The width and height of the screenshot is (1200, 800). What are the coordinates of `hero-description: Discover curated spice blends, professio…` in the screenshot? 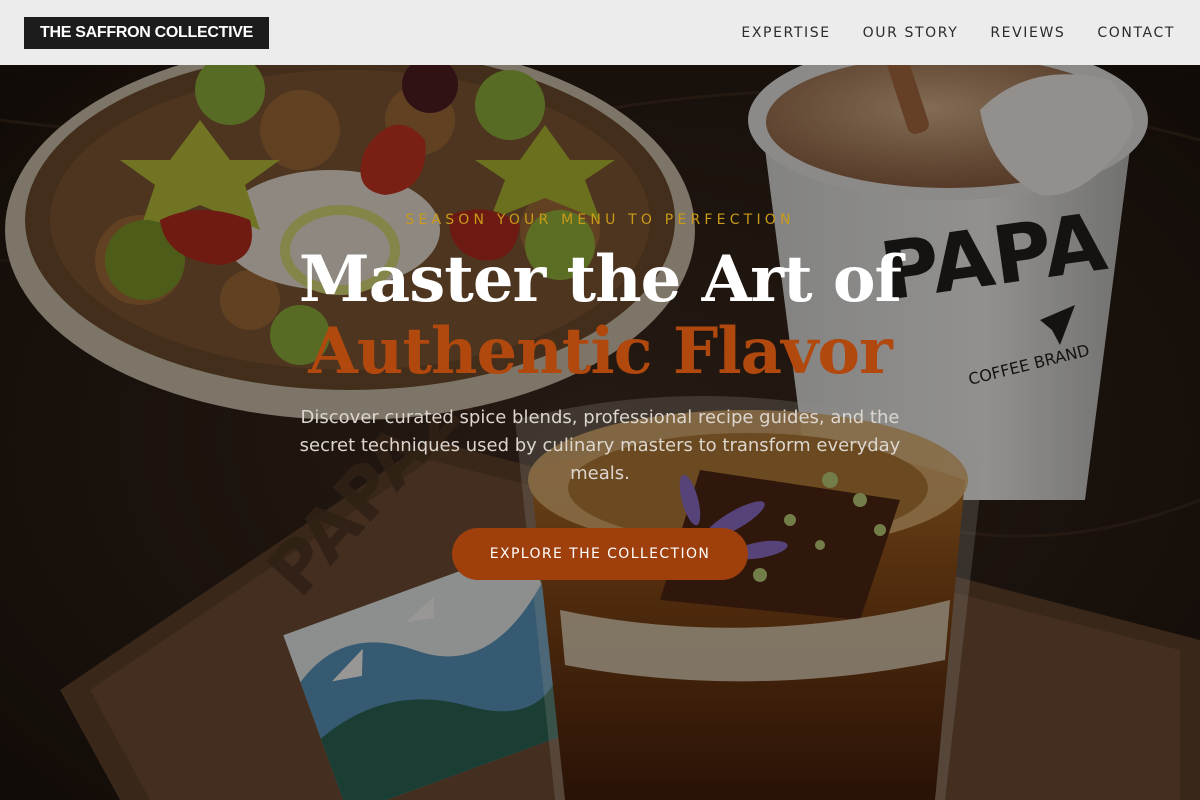 It's located at (600, 445).